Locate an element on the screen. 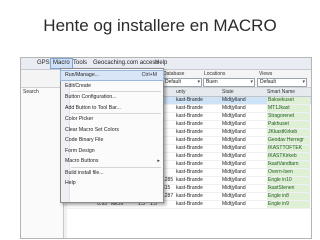 The width and height of the screenshot is (320, 240). slide-title: Hente og installere en MACRO is located at coordinates (160, 25).